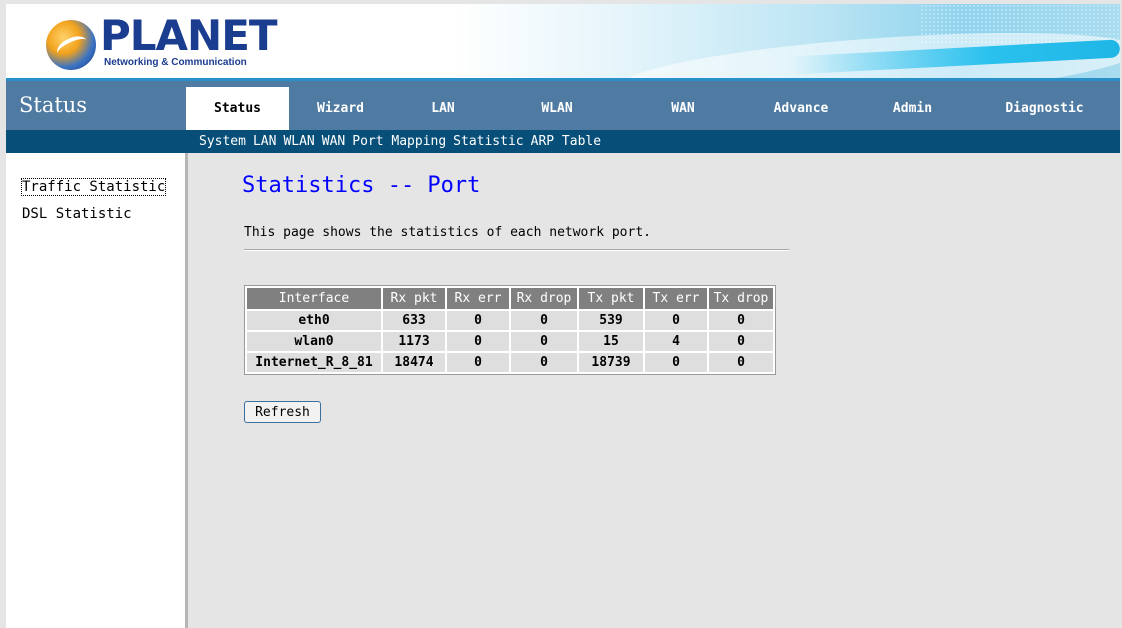  What do you see at coordinates (53, 105) in the screenshot?
I see `section-title: Status` at bounding box center [53, 105].